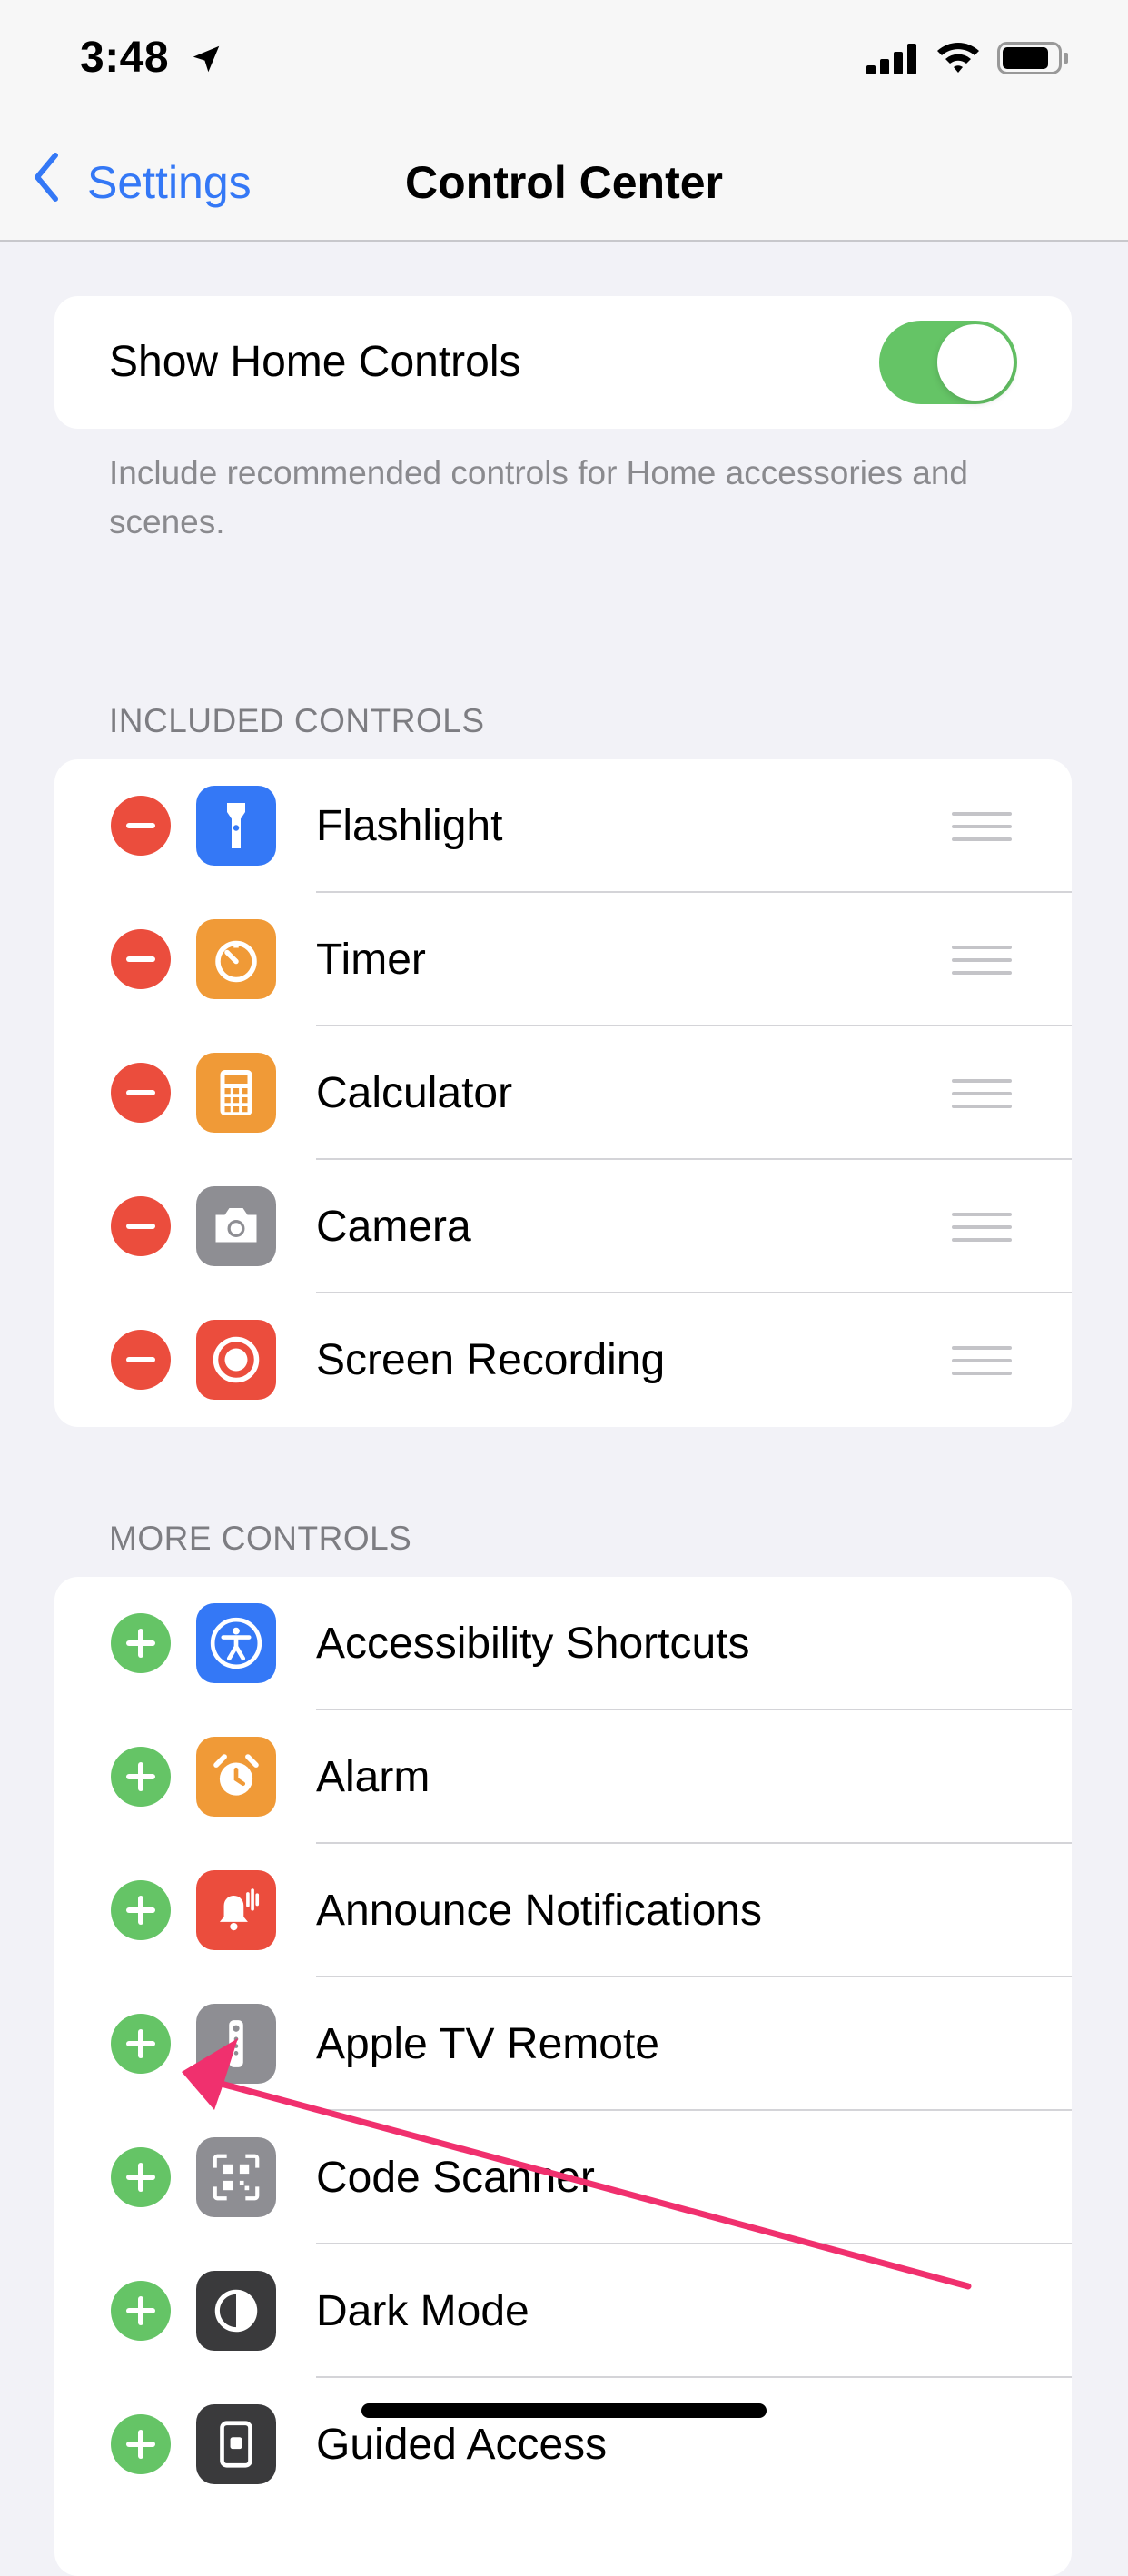  Describe the element at coordinates (563, 362) in the screenshot. I see `home-controls-card: Show Home Controls` at that location.